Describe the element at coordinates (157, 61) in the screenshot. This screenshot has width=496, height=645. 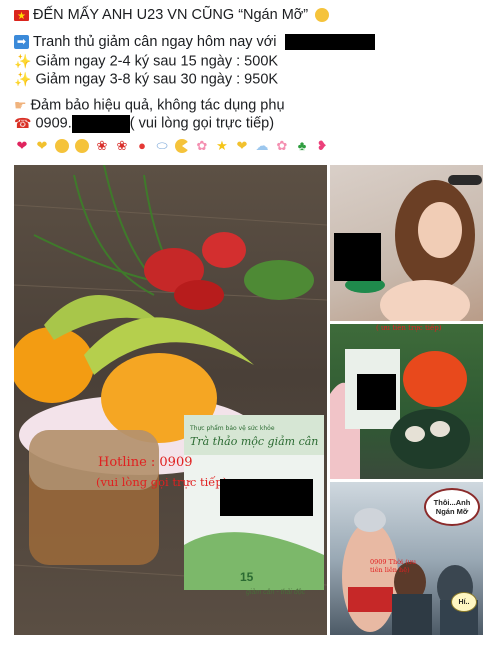
I see `offer-1: Giảm ngay 2-4 ký sau 15 ngày : 500K` at that location.